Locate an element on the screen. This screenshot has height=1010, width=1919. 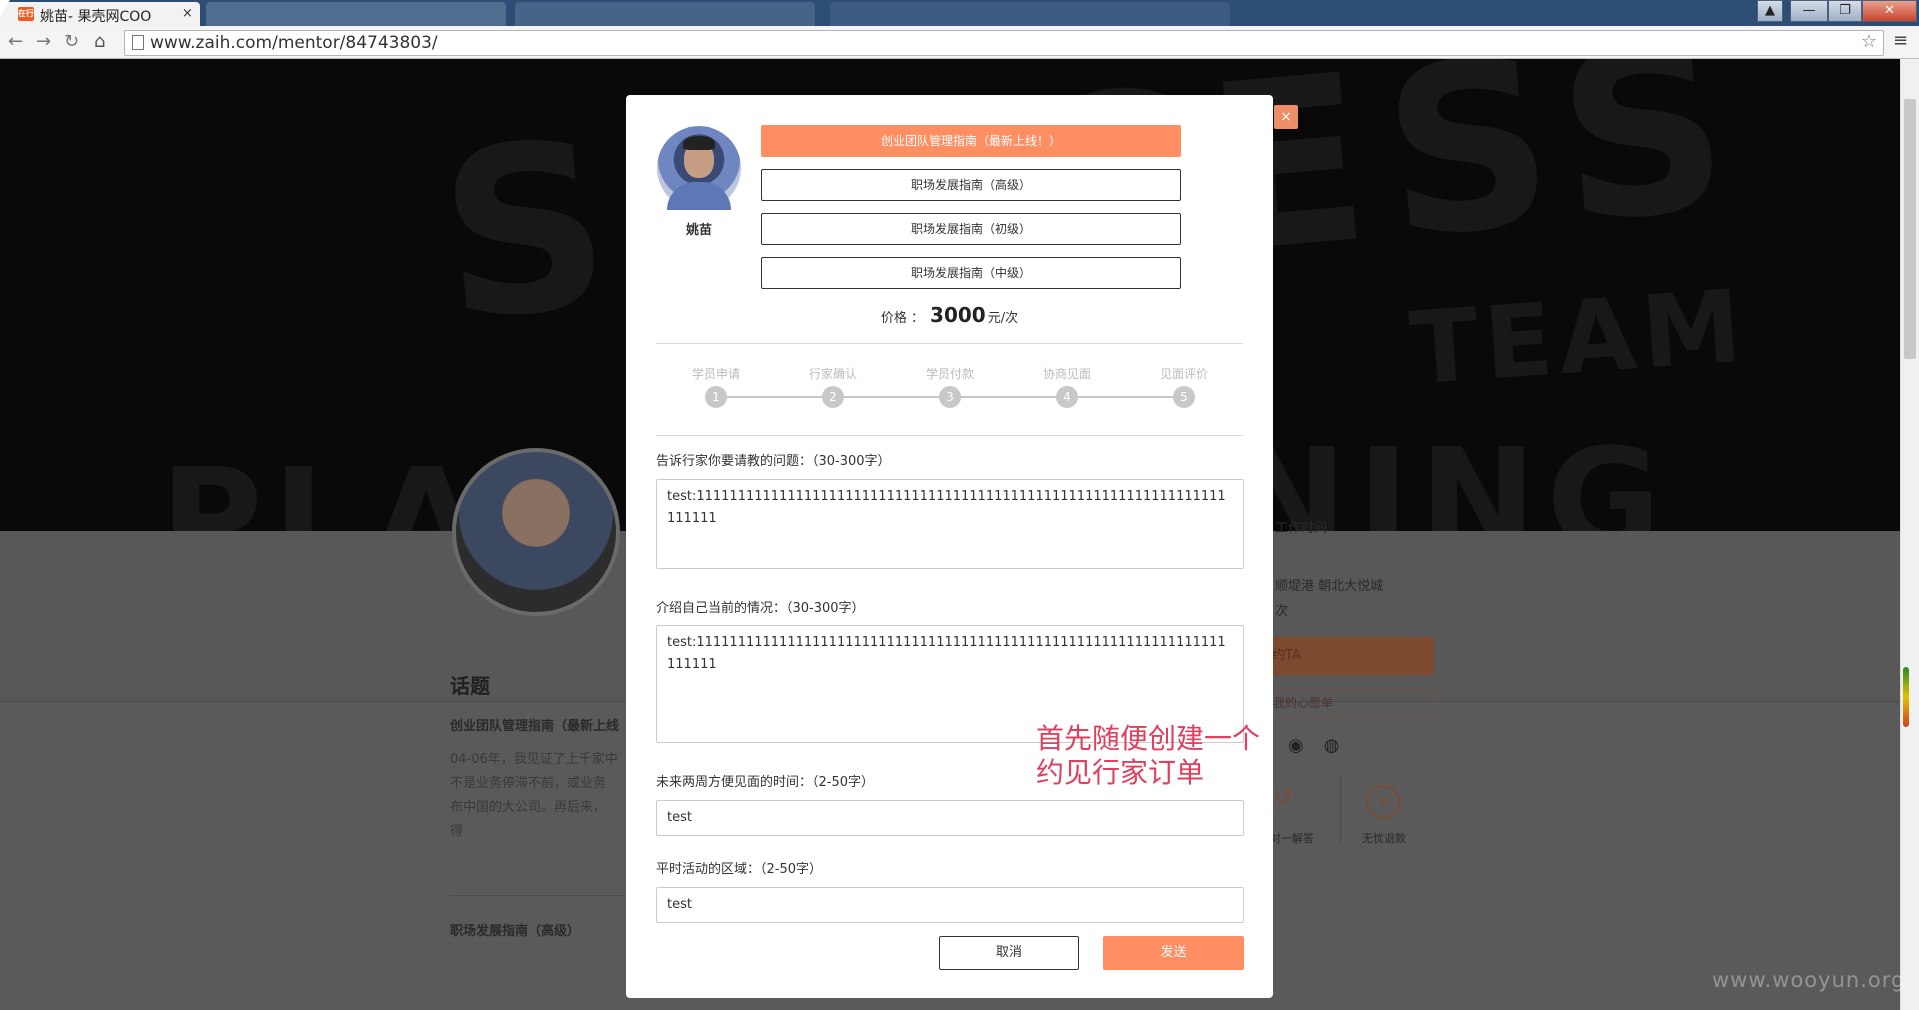
answer-icon: ↺ is located at coordinates (1283, 797).